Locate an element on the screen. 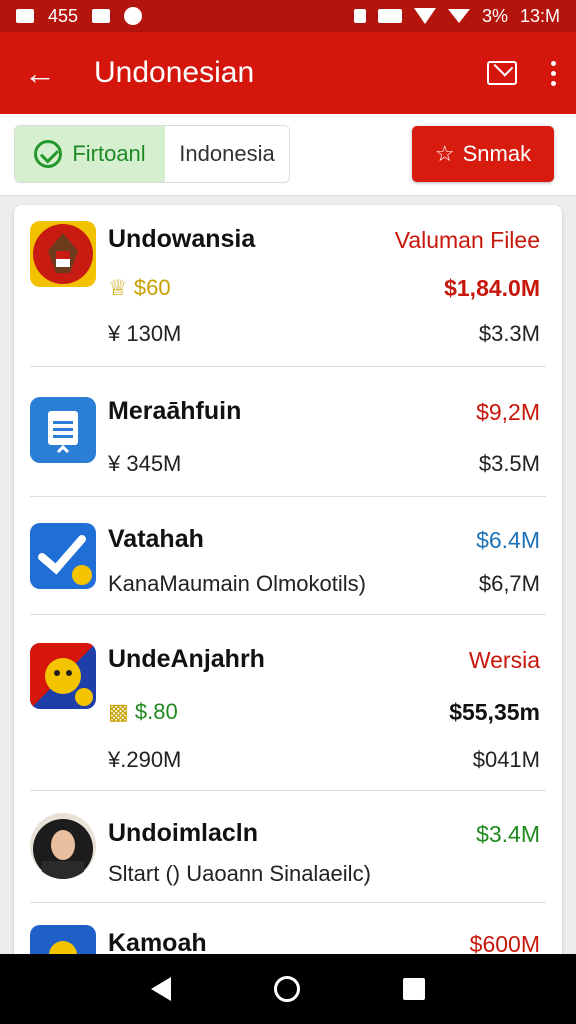  item-badge-label: $60 is located at coordinates (152, 287).